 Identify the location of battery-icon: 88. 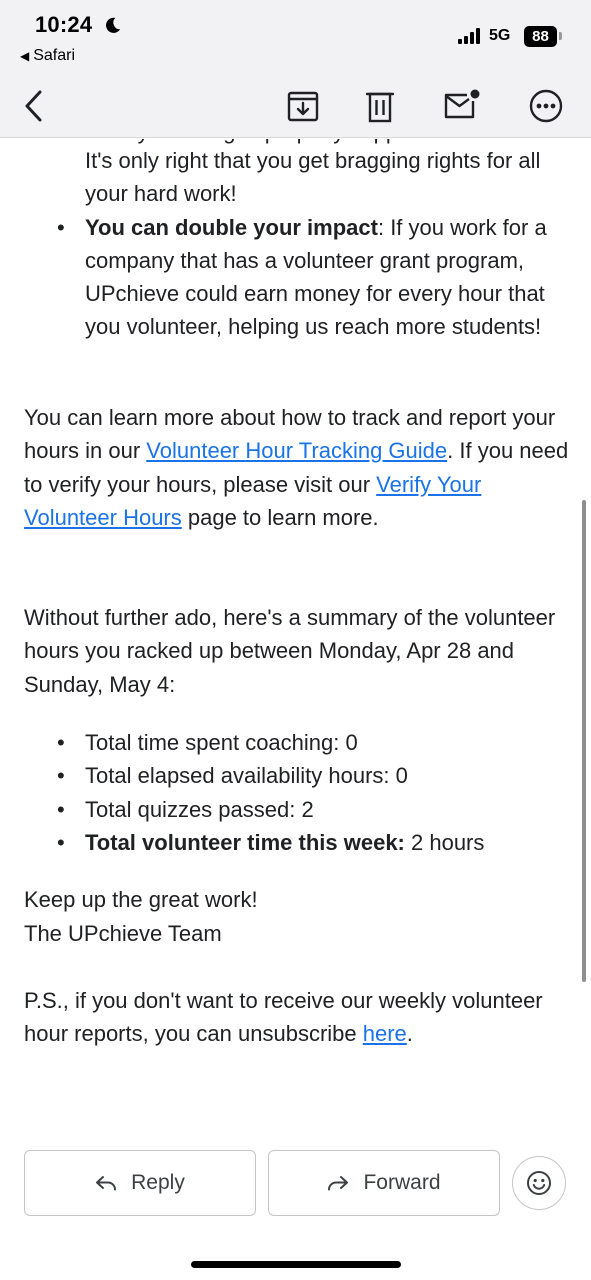
(540, 36).